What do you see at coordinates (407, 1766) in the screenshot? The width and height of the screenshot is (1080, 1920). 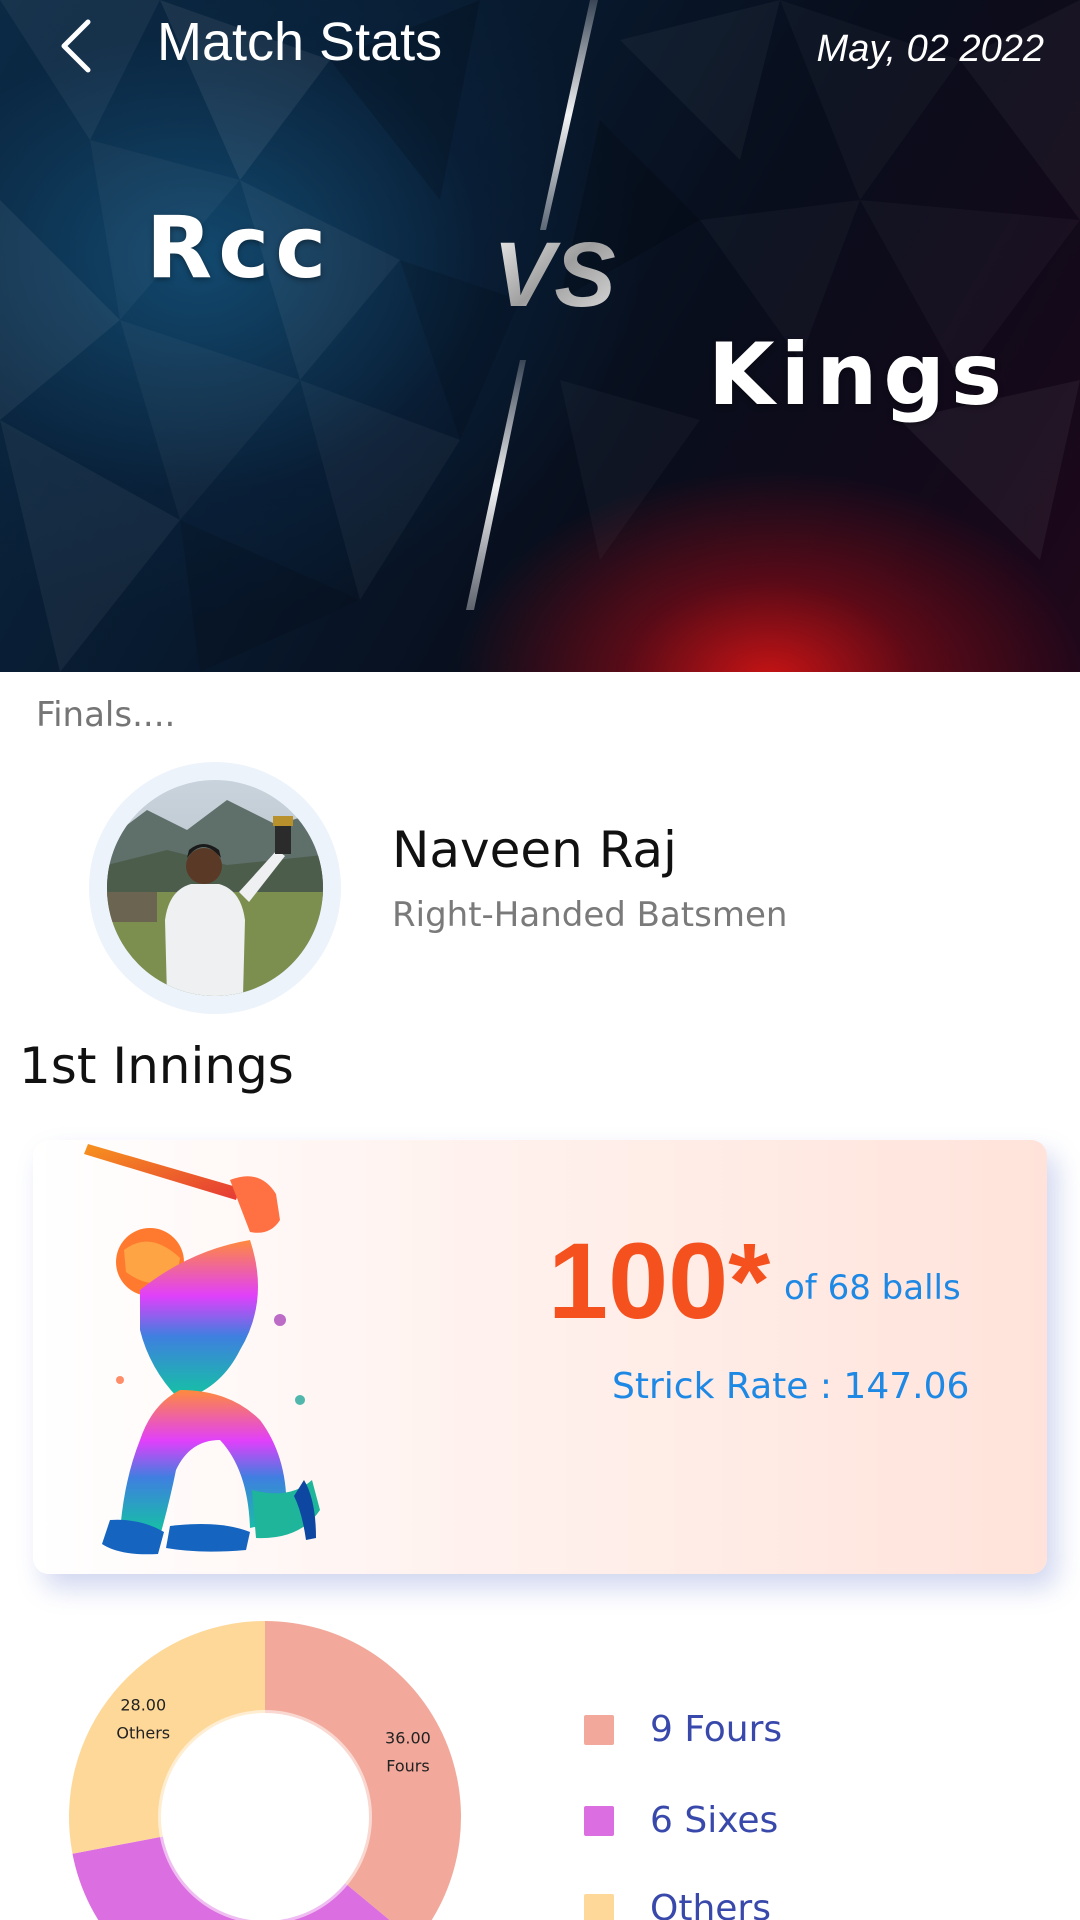 I see `donut-label-fours: Fours` at bounding box center [407, 1766].